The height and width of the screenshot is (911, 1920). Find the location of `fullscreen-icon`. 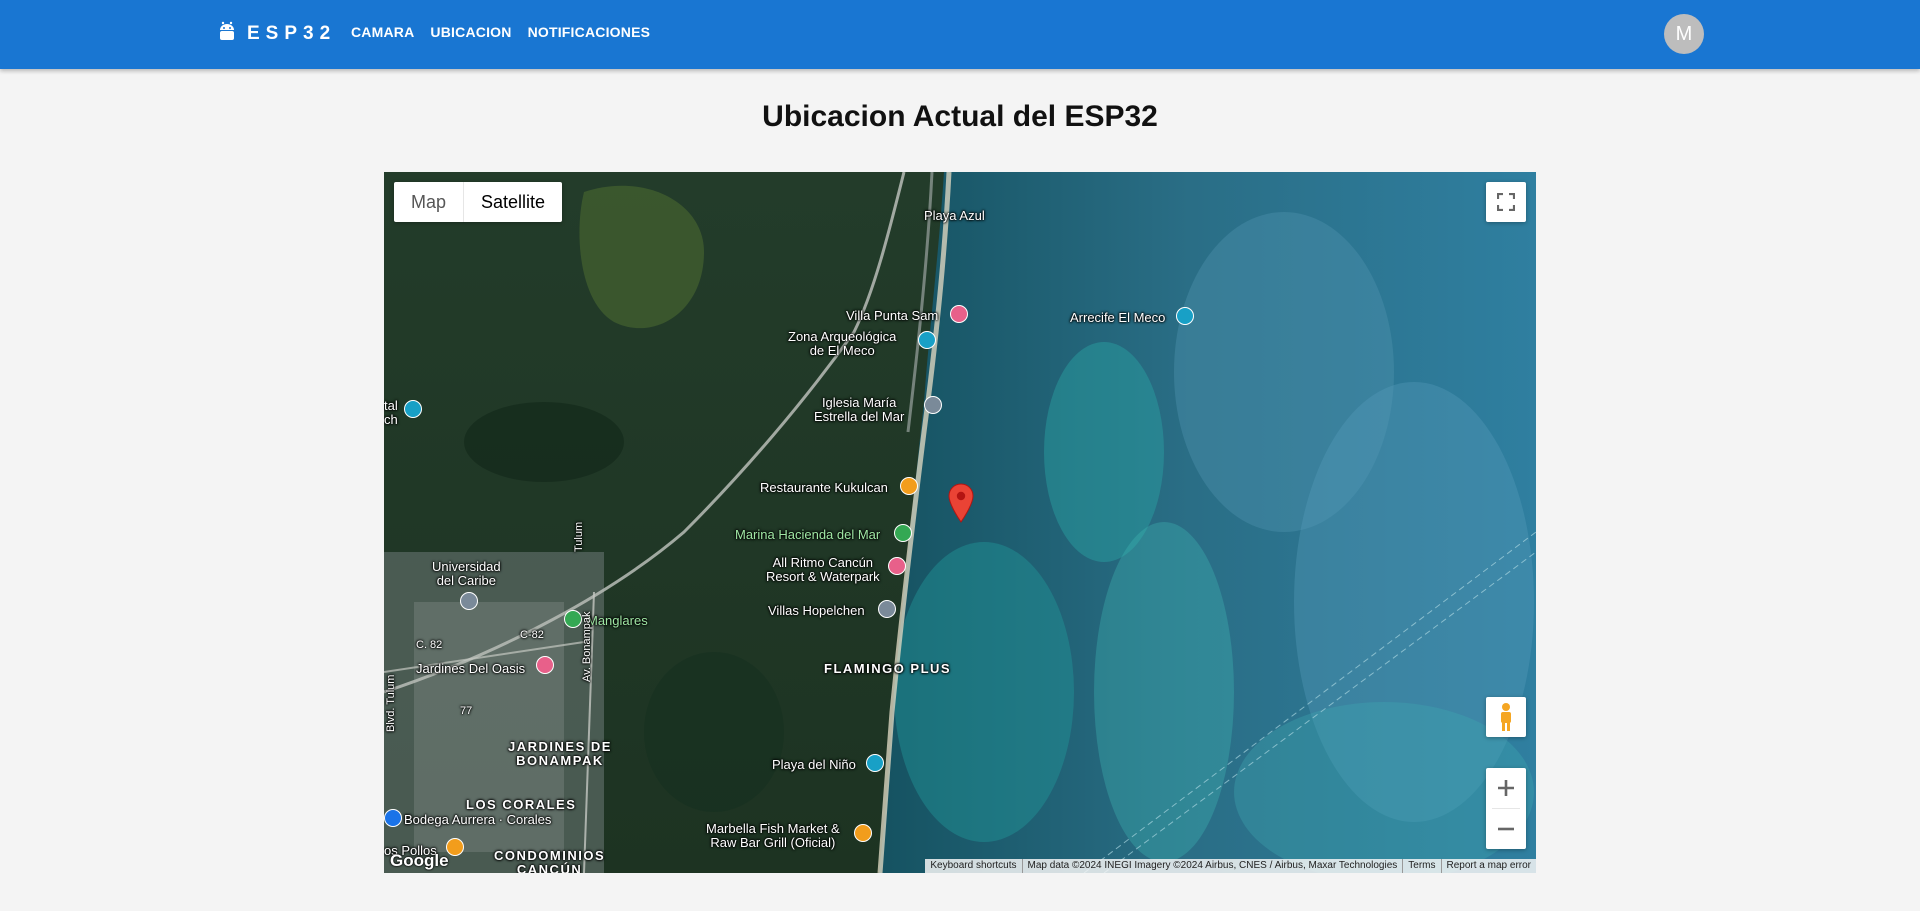

fullscreen-icon is located at coordinates (1506, 202).